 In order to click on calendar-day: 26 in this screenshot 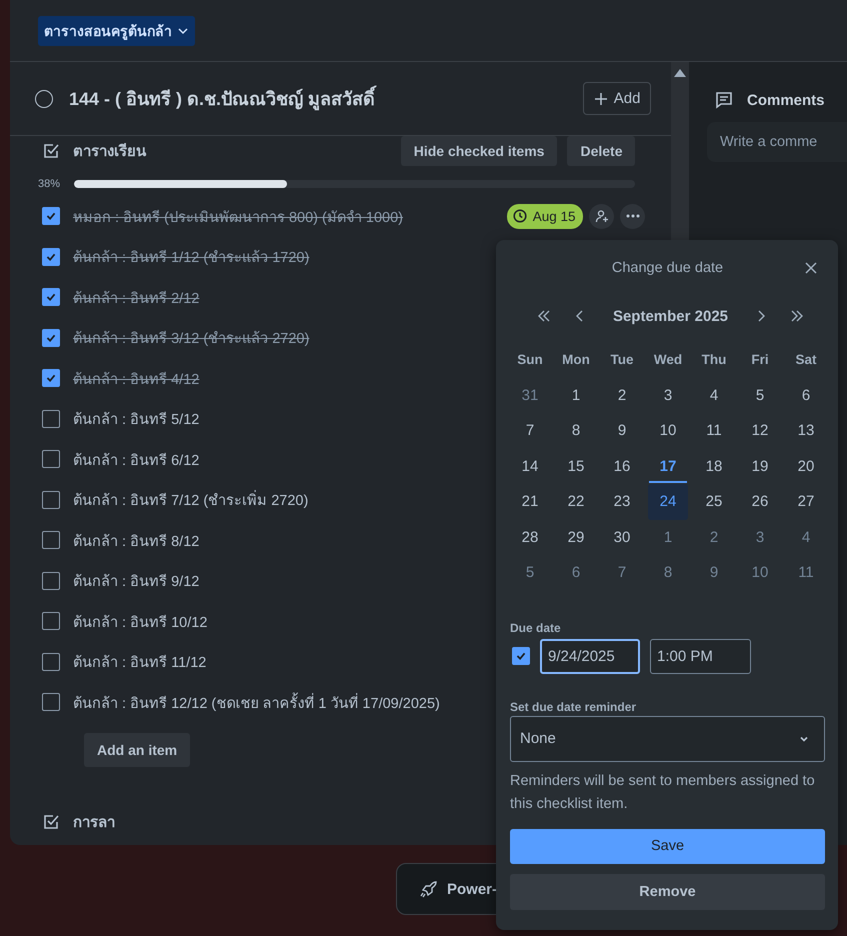, I will do `click(760, 502)`.